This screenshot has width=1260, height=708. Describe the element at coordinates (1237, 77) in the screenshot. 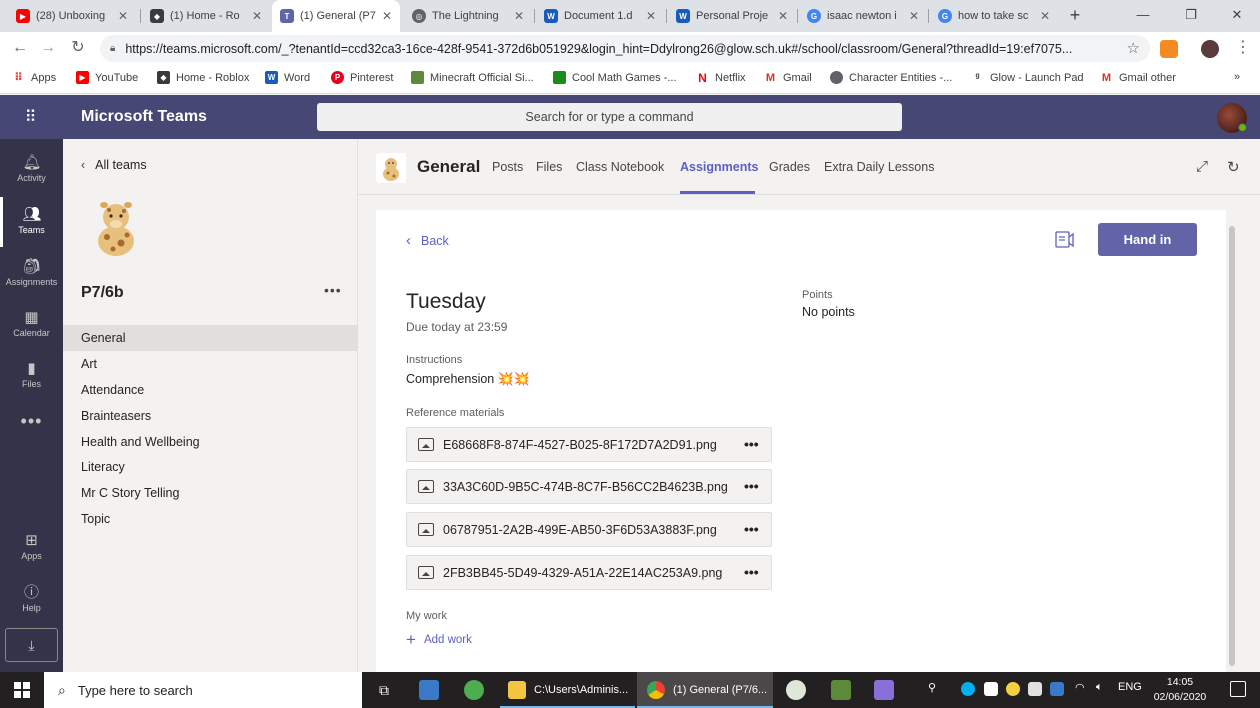

I see `bookmarks-overflow-button: »` at that location.